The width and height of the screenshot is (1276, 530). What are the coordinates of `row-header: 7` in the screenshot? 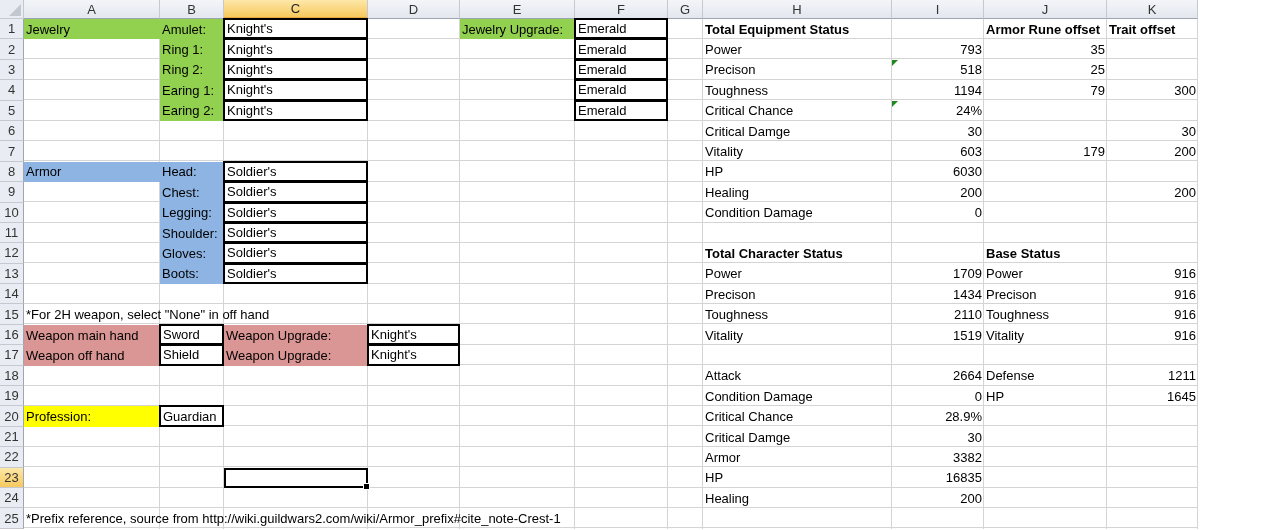 It's located at (12, 151).